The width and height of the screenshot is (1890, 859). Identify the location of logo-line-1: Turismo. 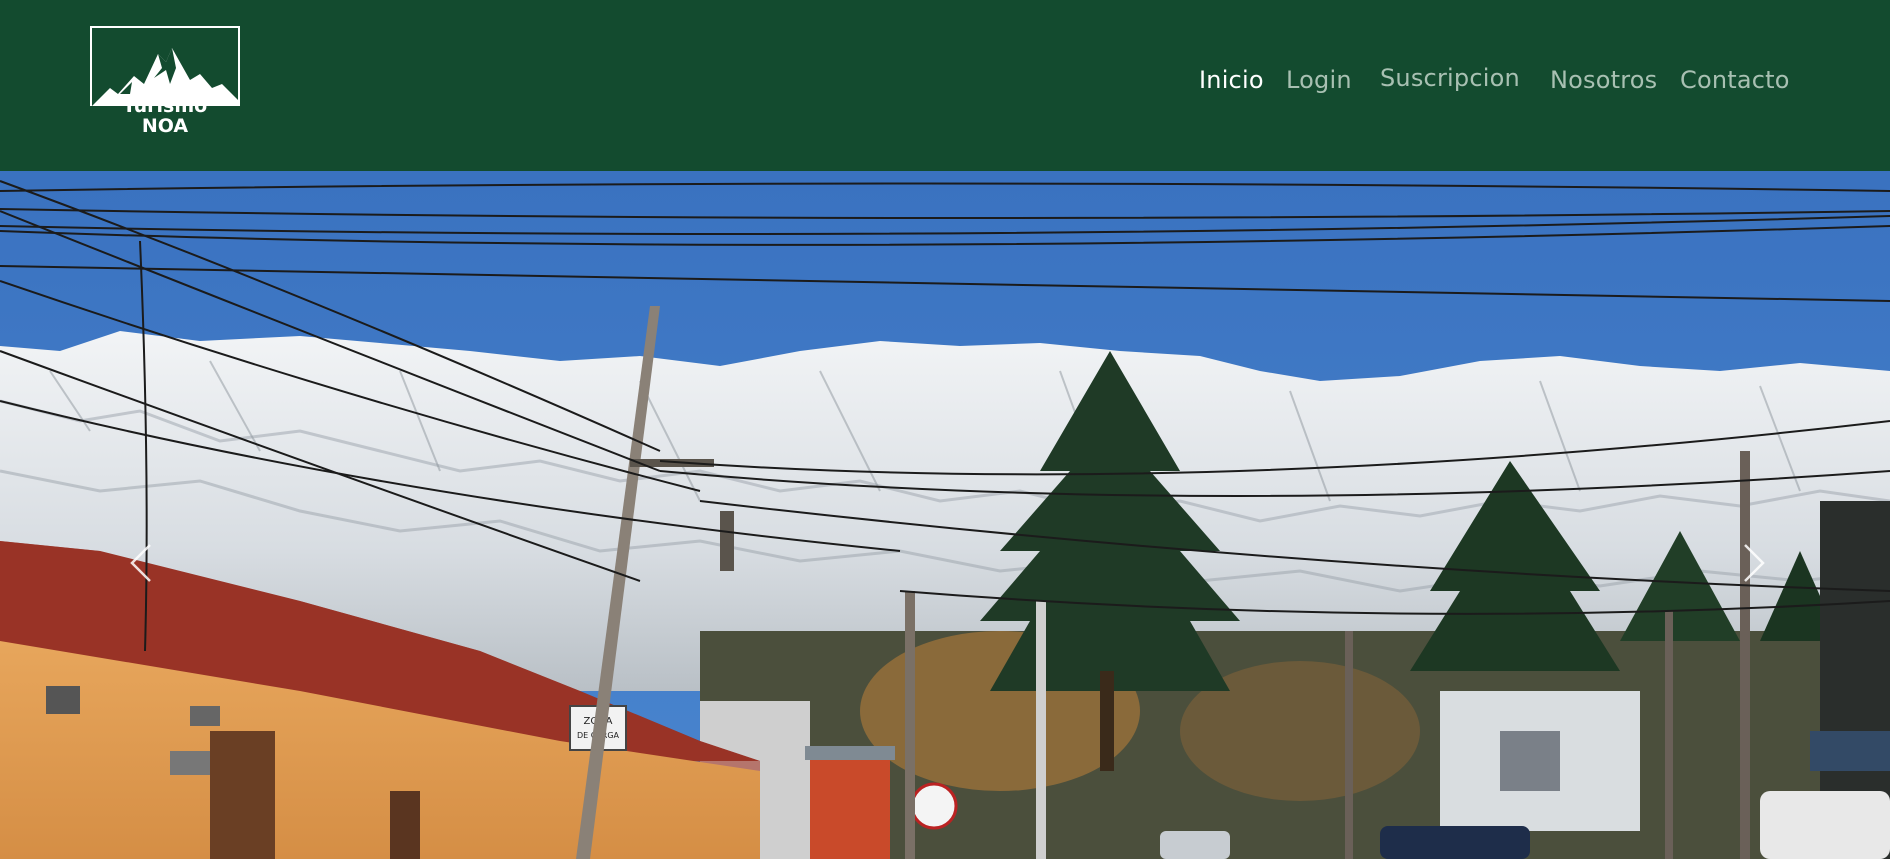
(165, 106).